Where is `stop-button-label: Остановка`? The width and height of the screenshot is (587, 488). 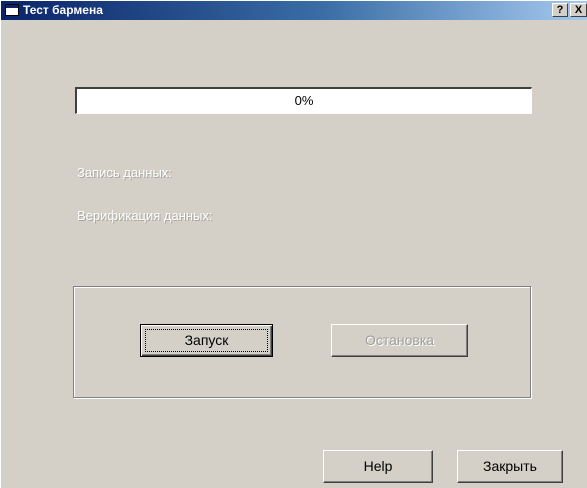 stop-button-label: Остановка is located at coordinates (399, 340).